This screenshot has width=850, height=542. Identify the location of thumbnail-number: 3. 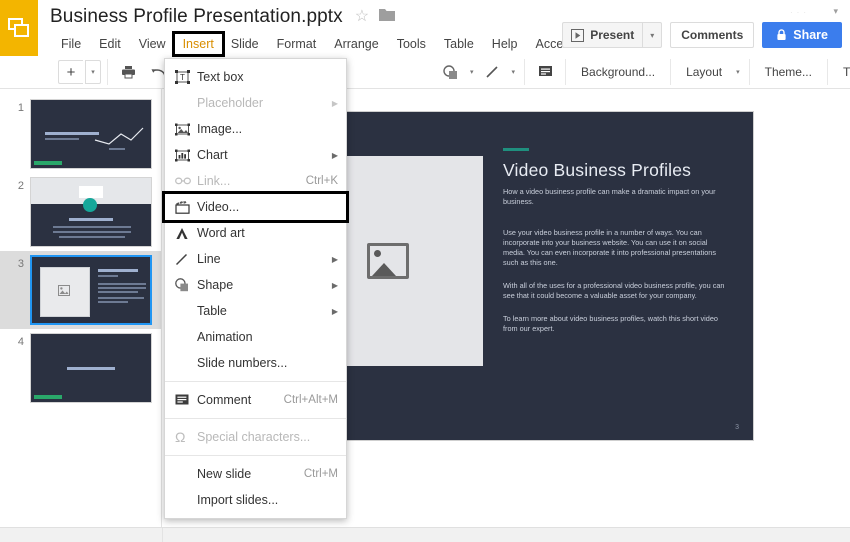
(20, 264).